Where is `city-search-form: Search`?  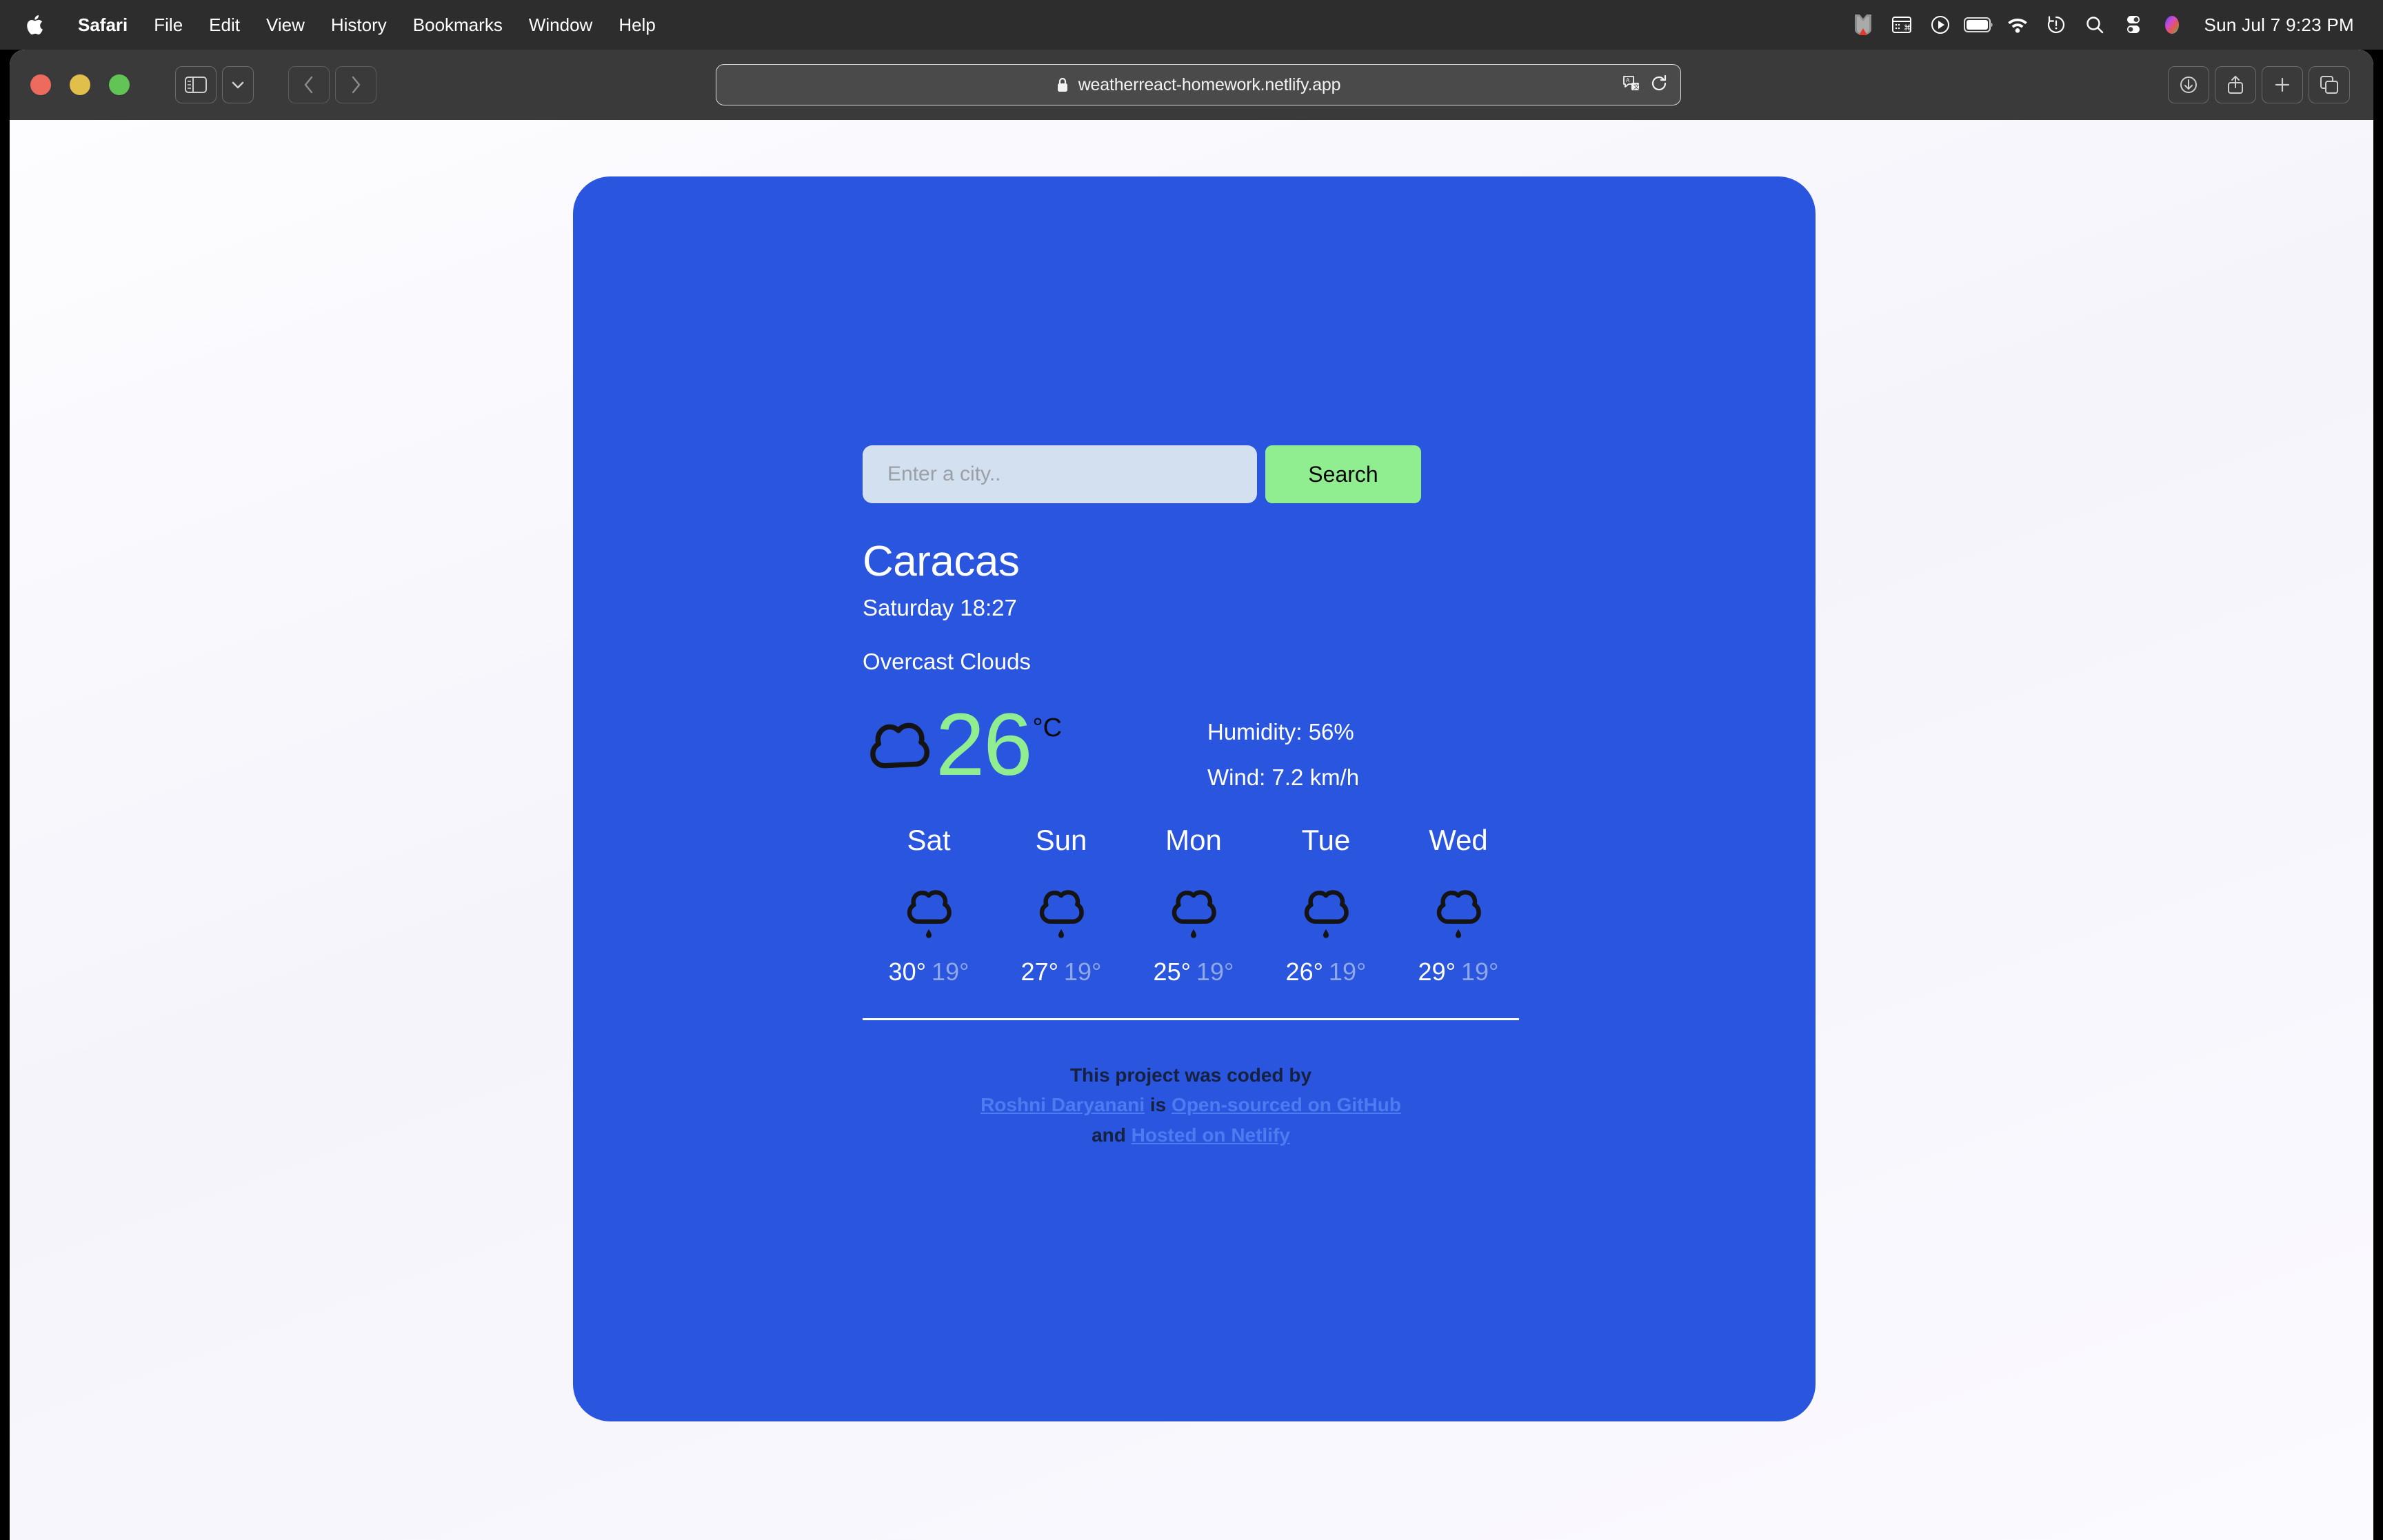 city-search-form: Search is located at coordinates (1194, 474).